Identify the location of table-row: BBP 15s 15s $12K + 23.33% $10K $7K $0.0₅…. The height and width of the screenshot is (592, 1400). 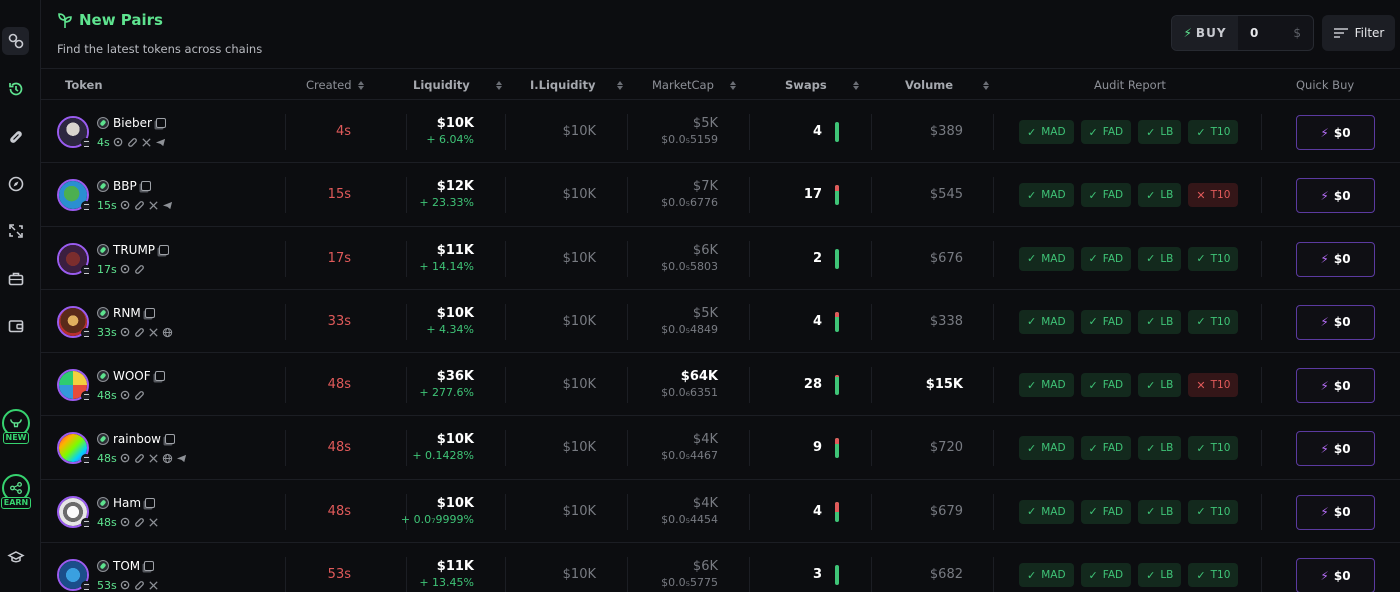
(720, 195).